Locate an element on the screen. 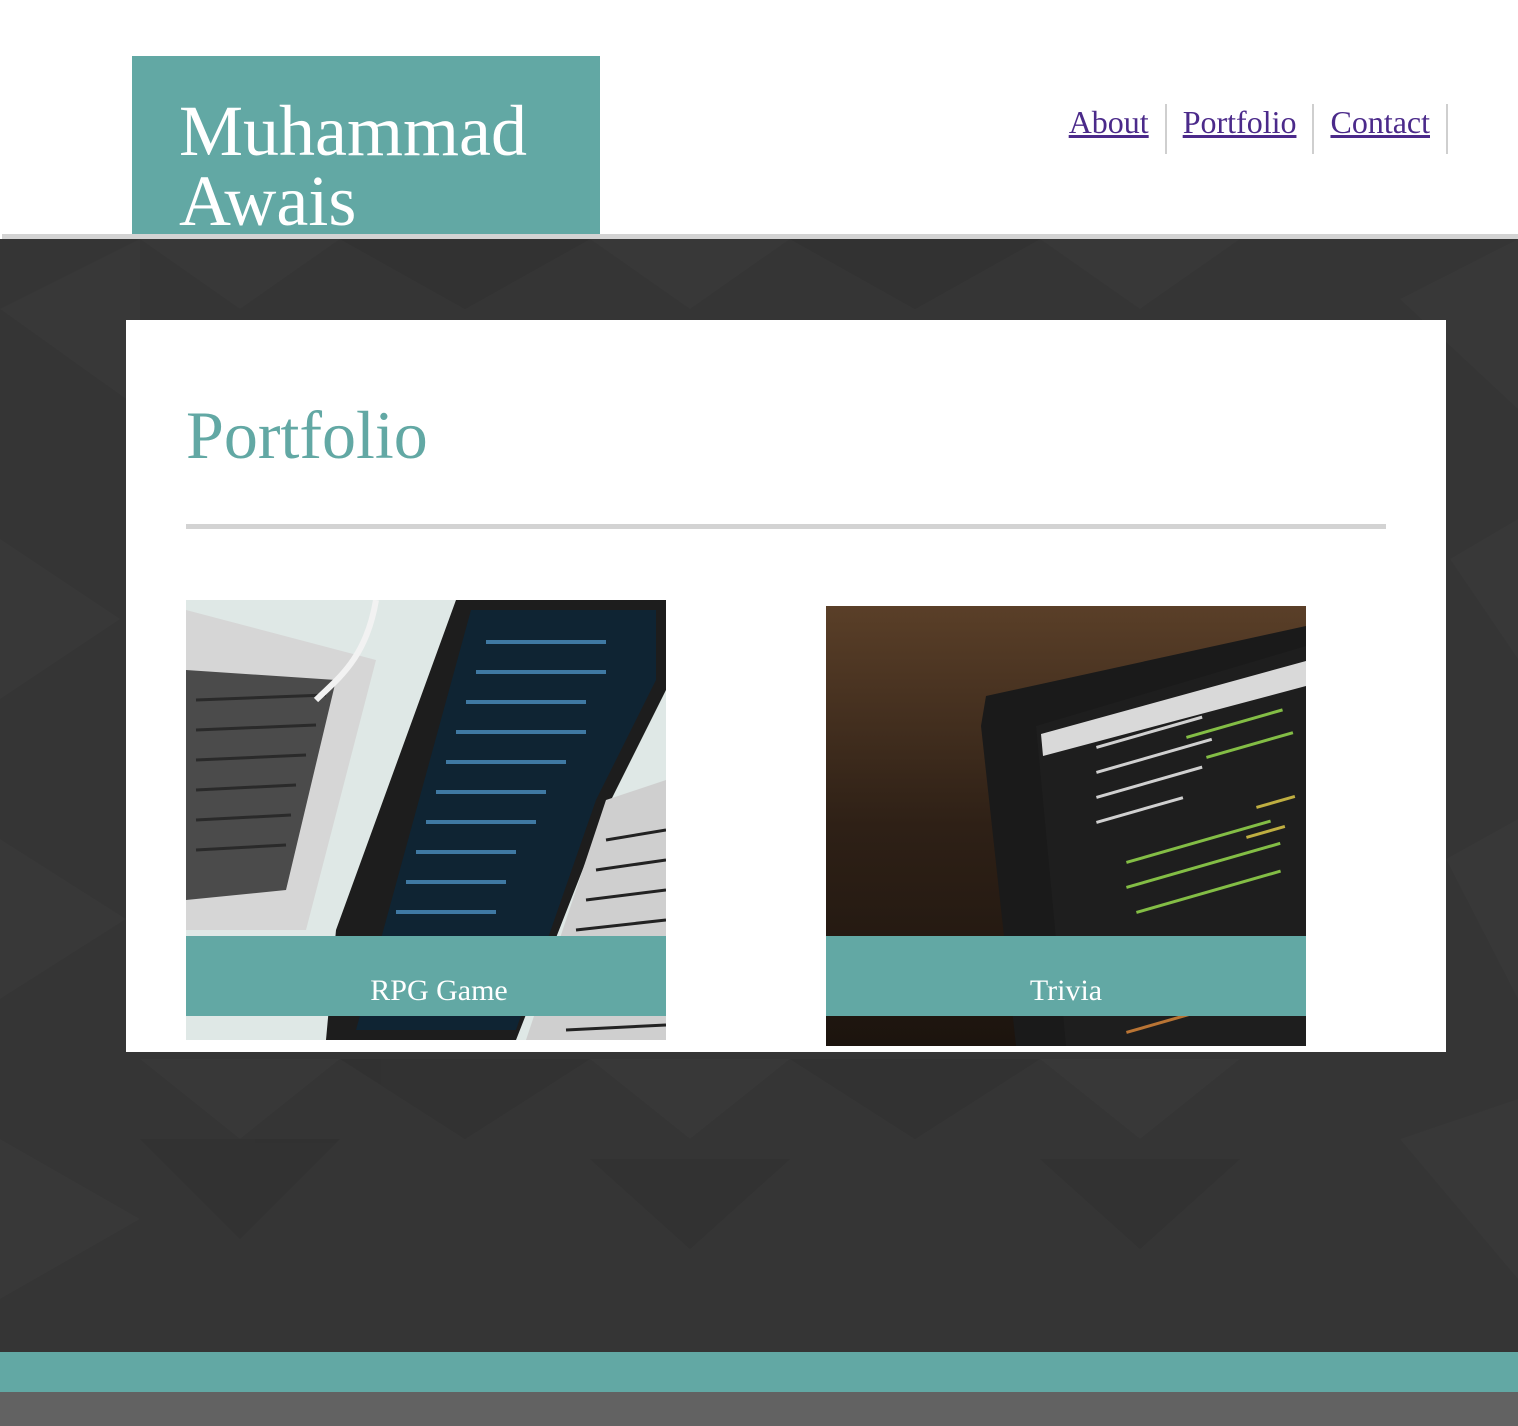 The image size is (1518, 1426). page-title: Portfolio is located at coordinates (307, 435).